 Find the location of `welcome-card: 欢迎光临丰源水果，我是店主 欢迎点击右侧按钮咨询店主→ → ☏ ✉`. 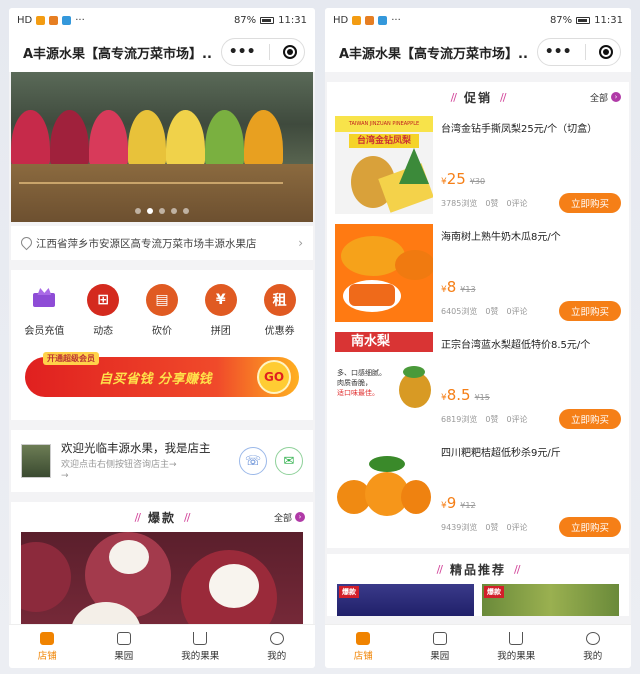

welcome-card: 欢迎光临丰源水果，我是店主 欢迎点击右侧按钮咨询店主→ → ☏ ✉ is located at coordinates (162, 461).